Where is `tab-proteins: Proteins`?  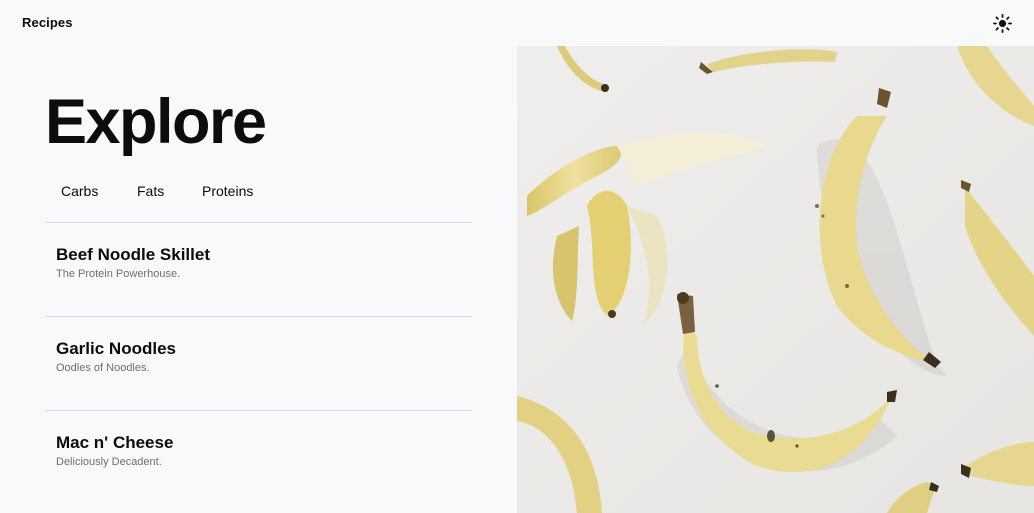
tab-proteins: Proteins is located at coordinates (227, 191).